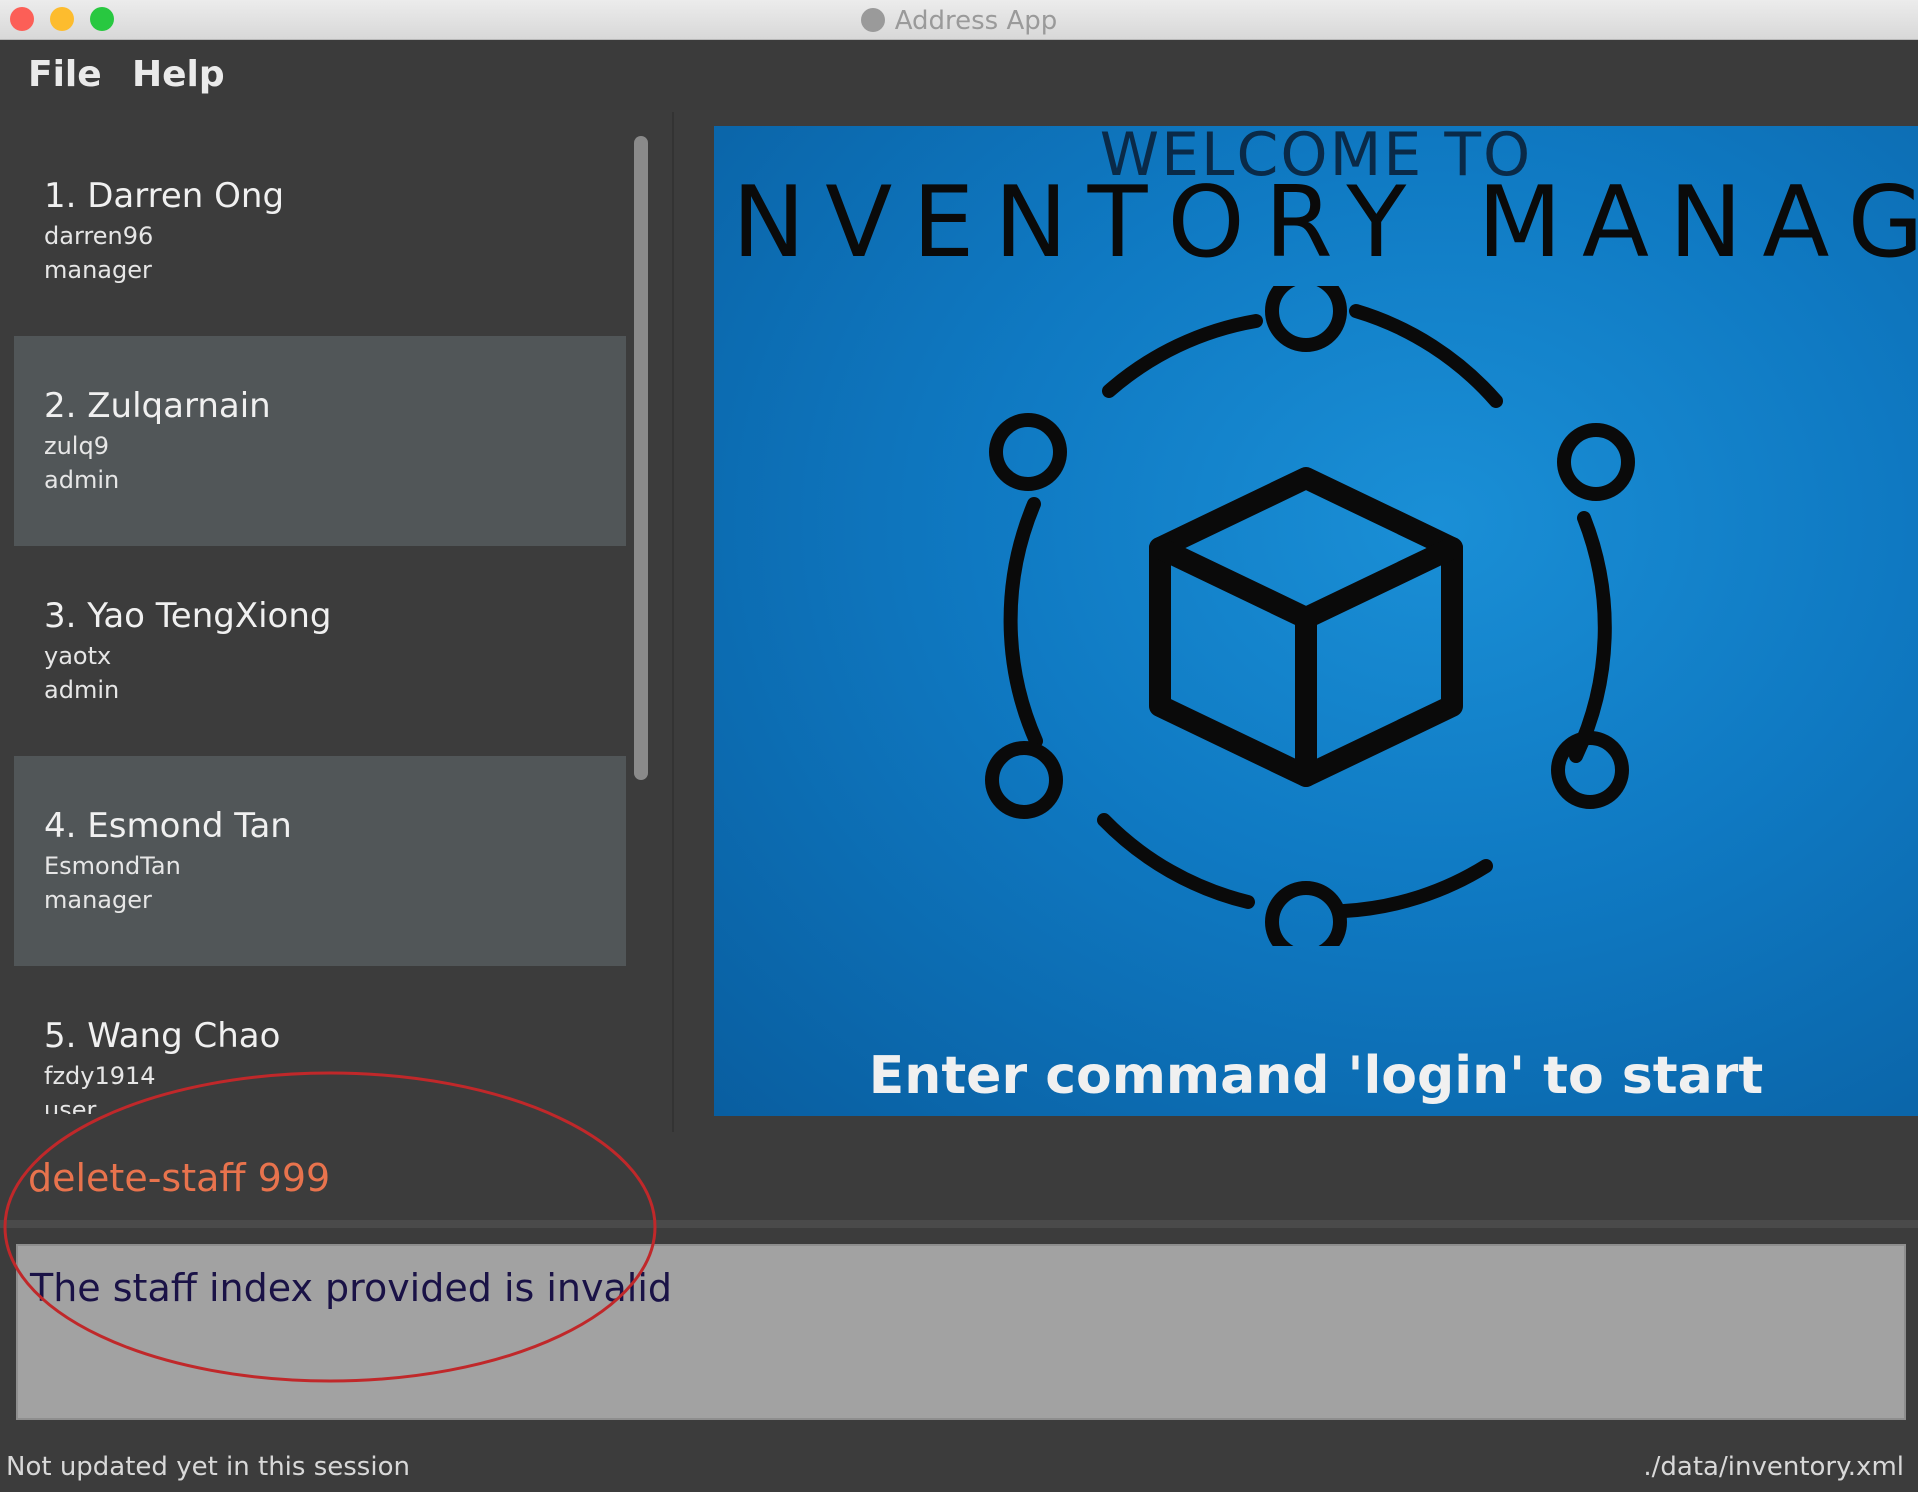  Describe the element at coordinates (70, 1105) in the screenshot. I see `staff-role: user` at that location.